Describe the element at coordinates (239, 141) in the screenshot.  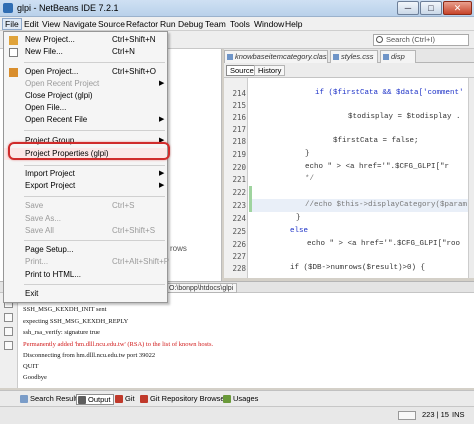
I see `line-number: 218` at that location.